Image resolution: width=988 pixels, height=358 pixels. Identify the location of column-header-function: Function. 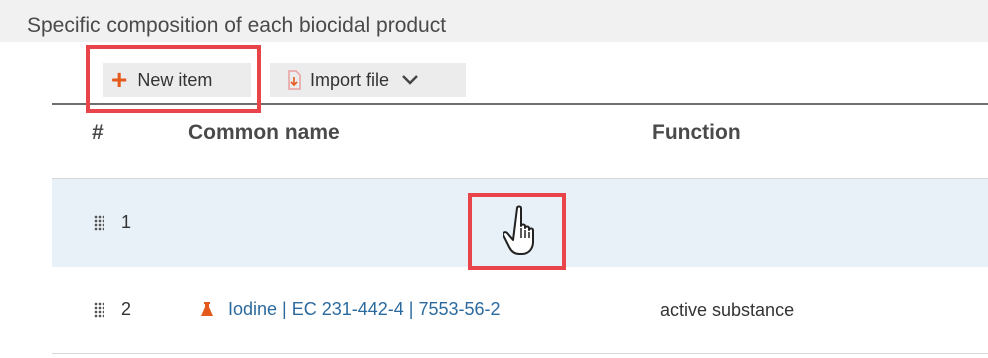
(696, 133).